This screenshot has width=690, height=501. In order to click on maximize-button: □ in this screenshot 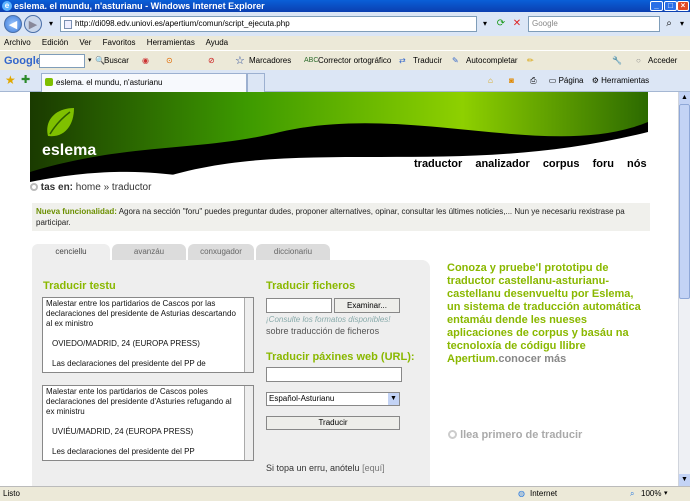, I will do `click(670, 6)`.